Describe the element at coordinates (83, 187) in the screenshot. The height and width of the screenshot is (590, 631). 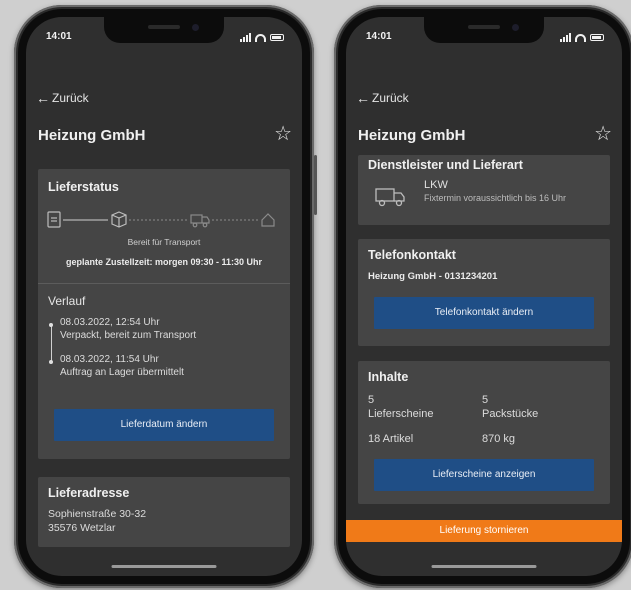
I see `lieferstatus-heading: Lieferstatus` at that location.